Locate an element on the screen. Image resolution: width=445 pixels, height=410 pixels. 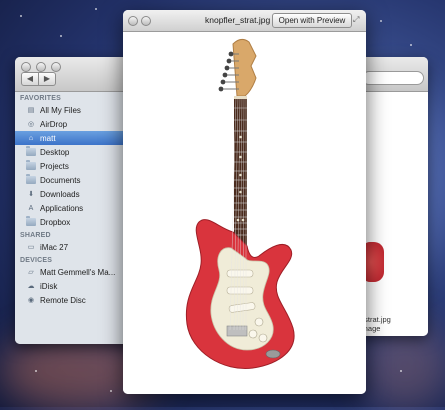
sidebar-item-desktop: Desktop is located at coordinates (69, 152).